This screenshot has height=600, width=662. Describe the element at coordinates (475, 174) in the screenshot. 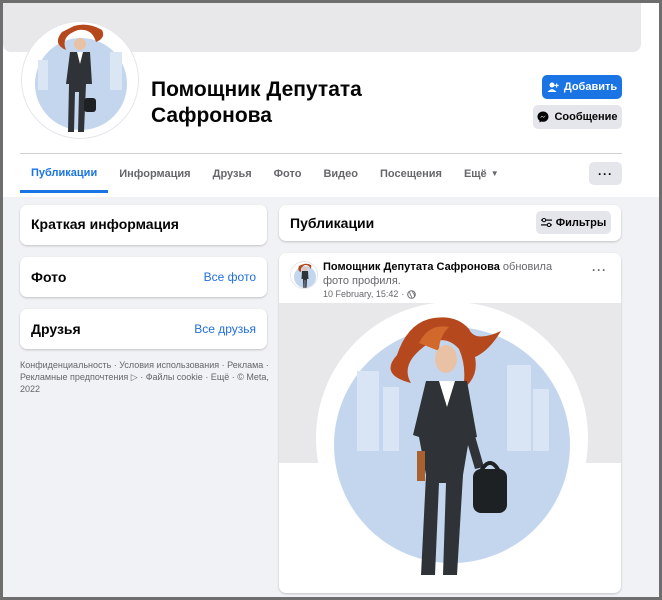

I see `tab-more-label: Ещё` at that location.